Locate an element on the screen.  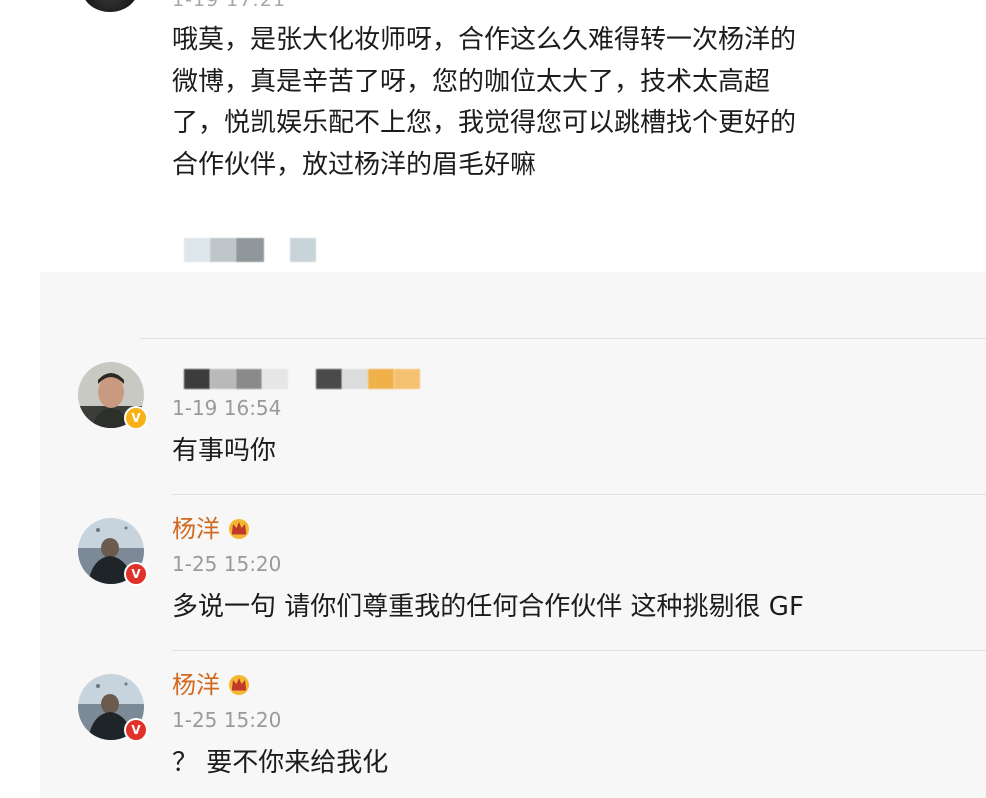
comment-text: ？ 要不你来给我化 is located at coordinates (280, 763).